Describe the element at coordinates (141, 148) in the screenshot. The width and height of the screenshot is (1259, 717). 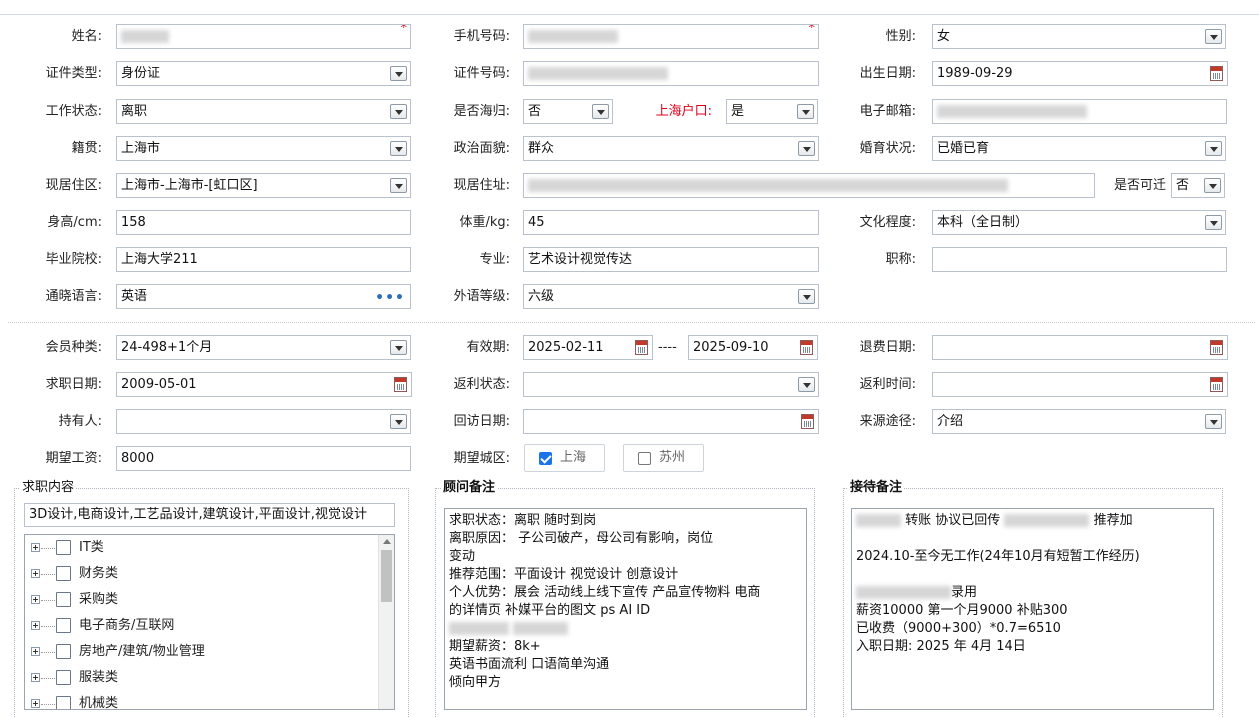
I see `native-place-value: 上海市` at that location.